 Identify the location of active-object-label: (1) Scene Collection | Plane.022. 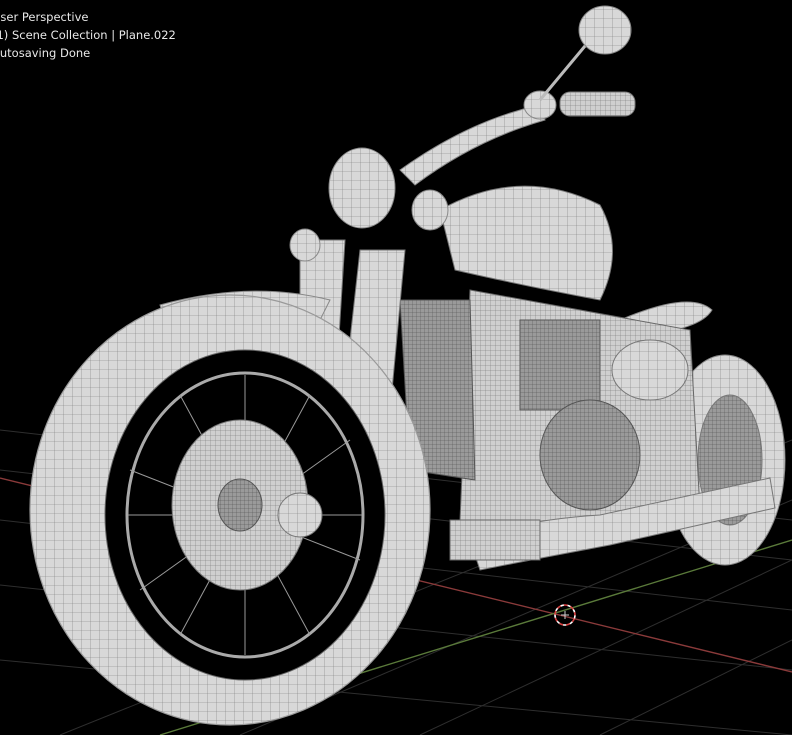
(88, 35).